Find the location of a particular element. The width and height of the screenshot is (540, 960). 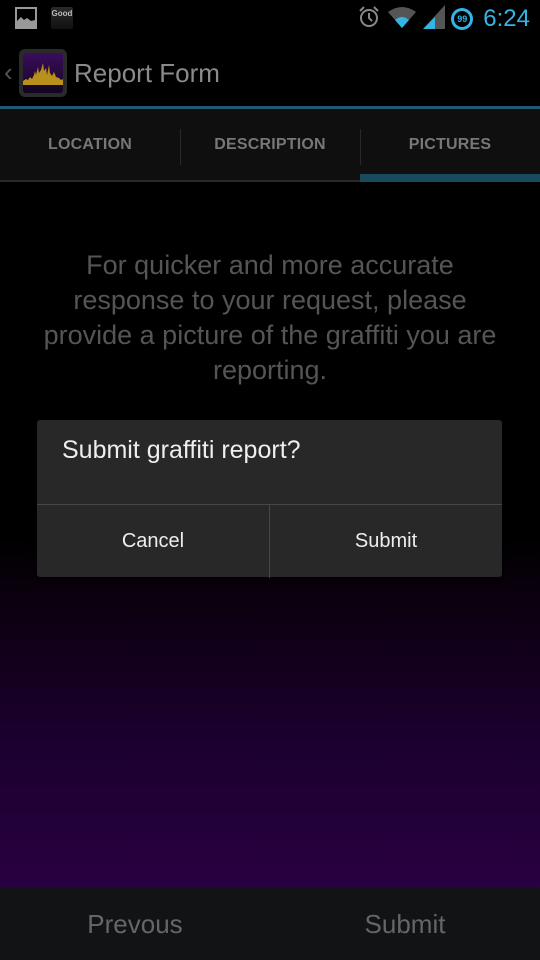

bottom-nav-bar: Prevous Submit is located at coordinates (270, 924).